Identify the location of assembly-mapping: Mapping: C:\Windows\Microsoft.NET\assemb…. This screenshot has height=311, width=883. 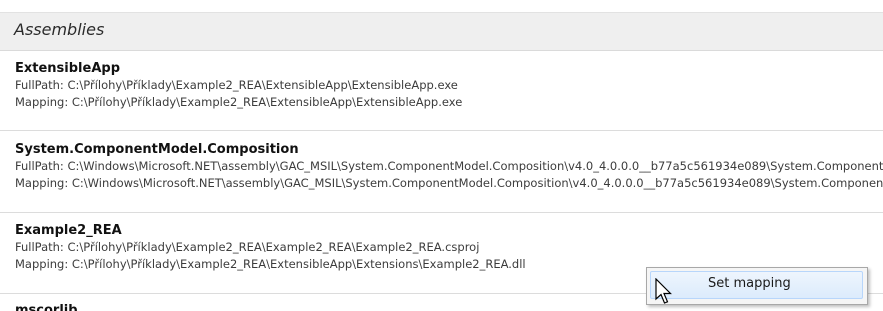
(449, 183).